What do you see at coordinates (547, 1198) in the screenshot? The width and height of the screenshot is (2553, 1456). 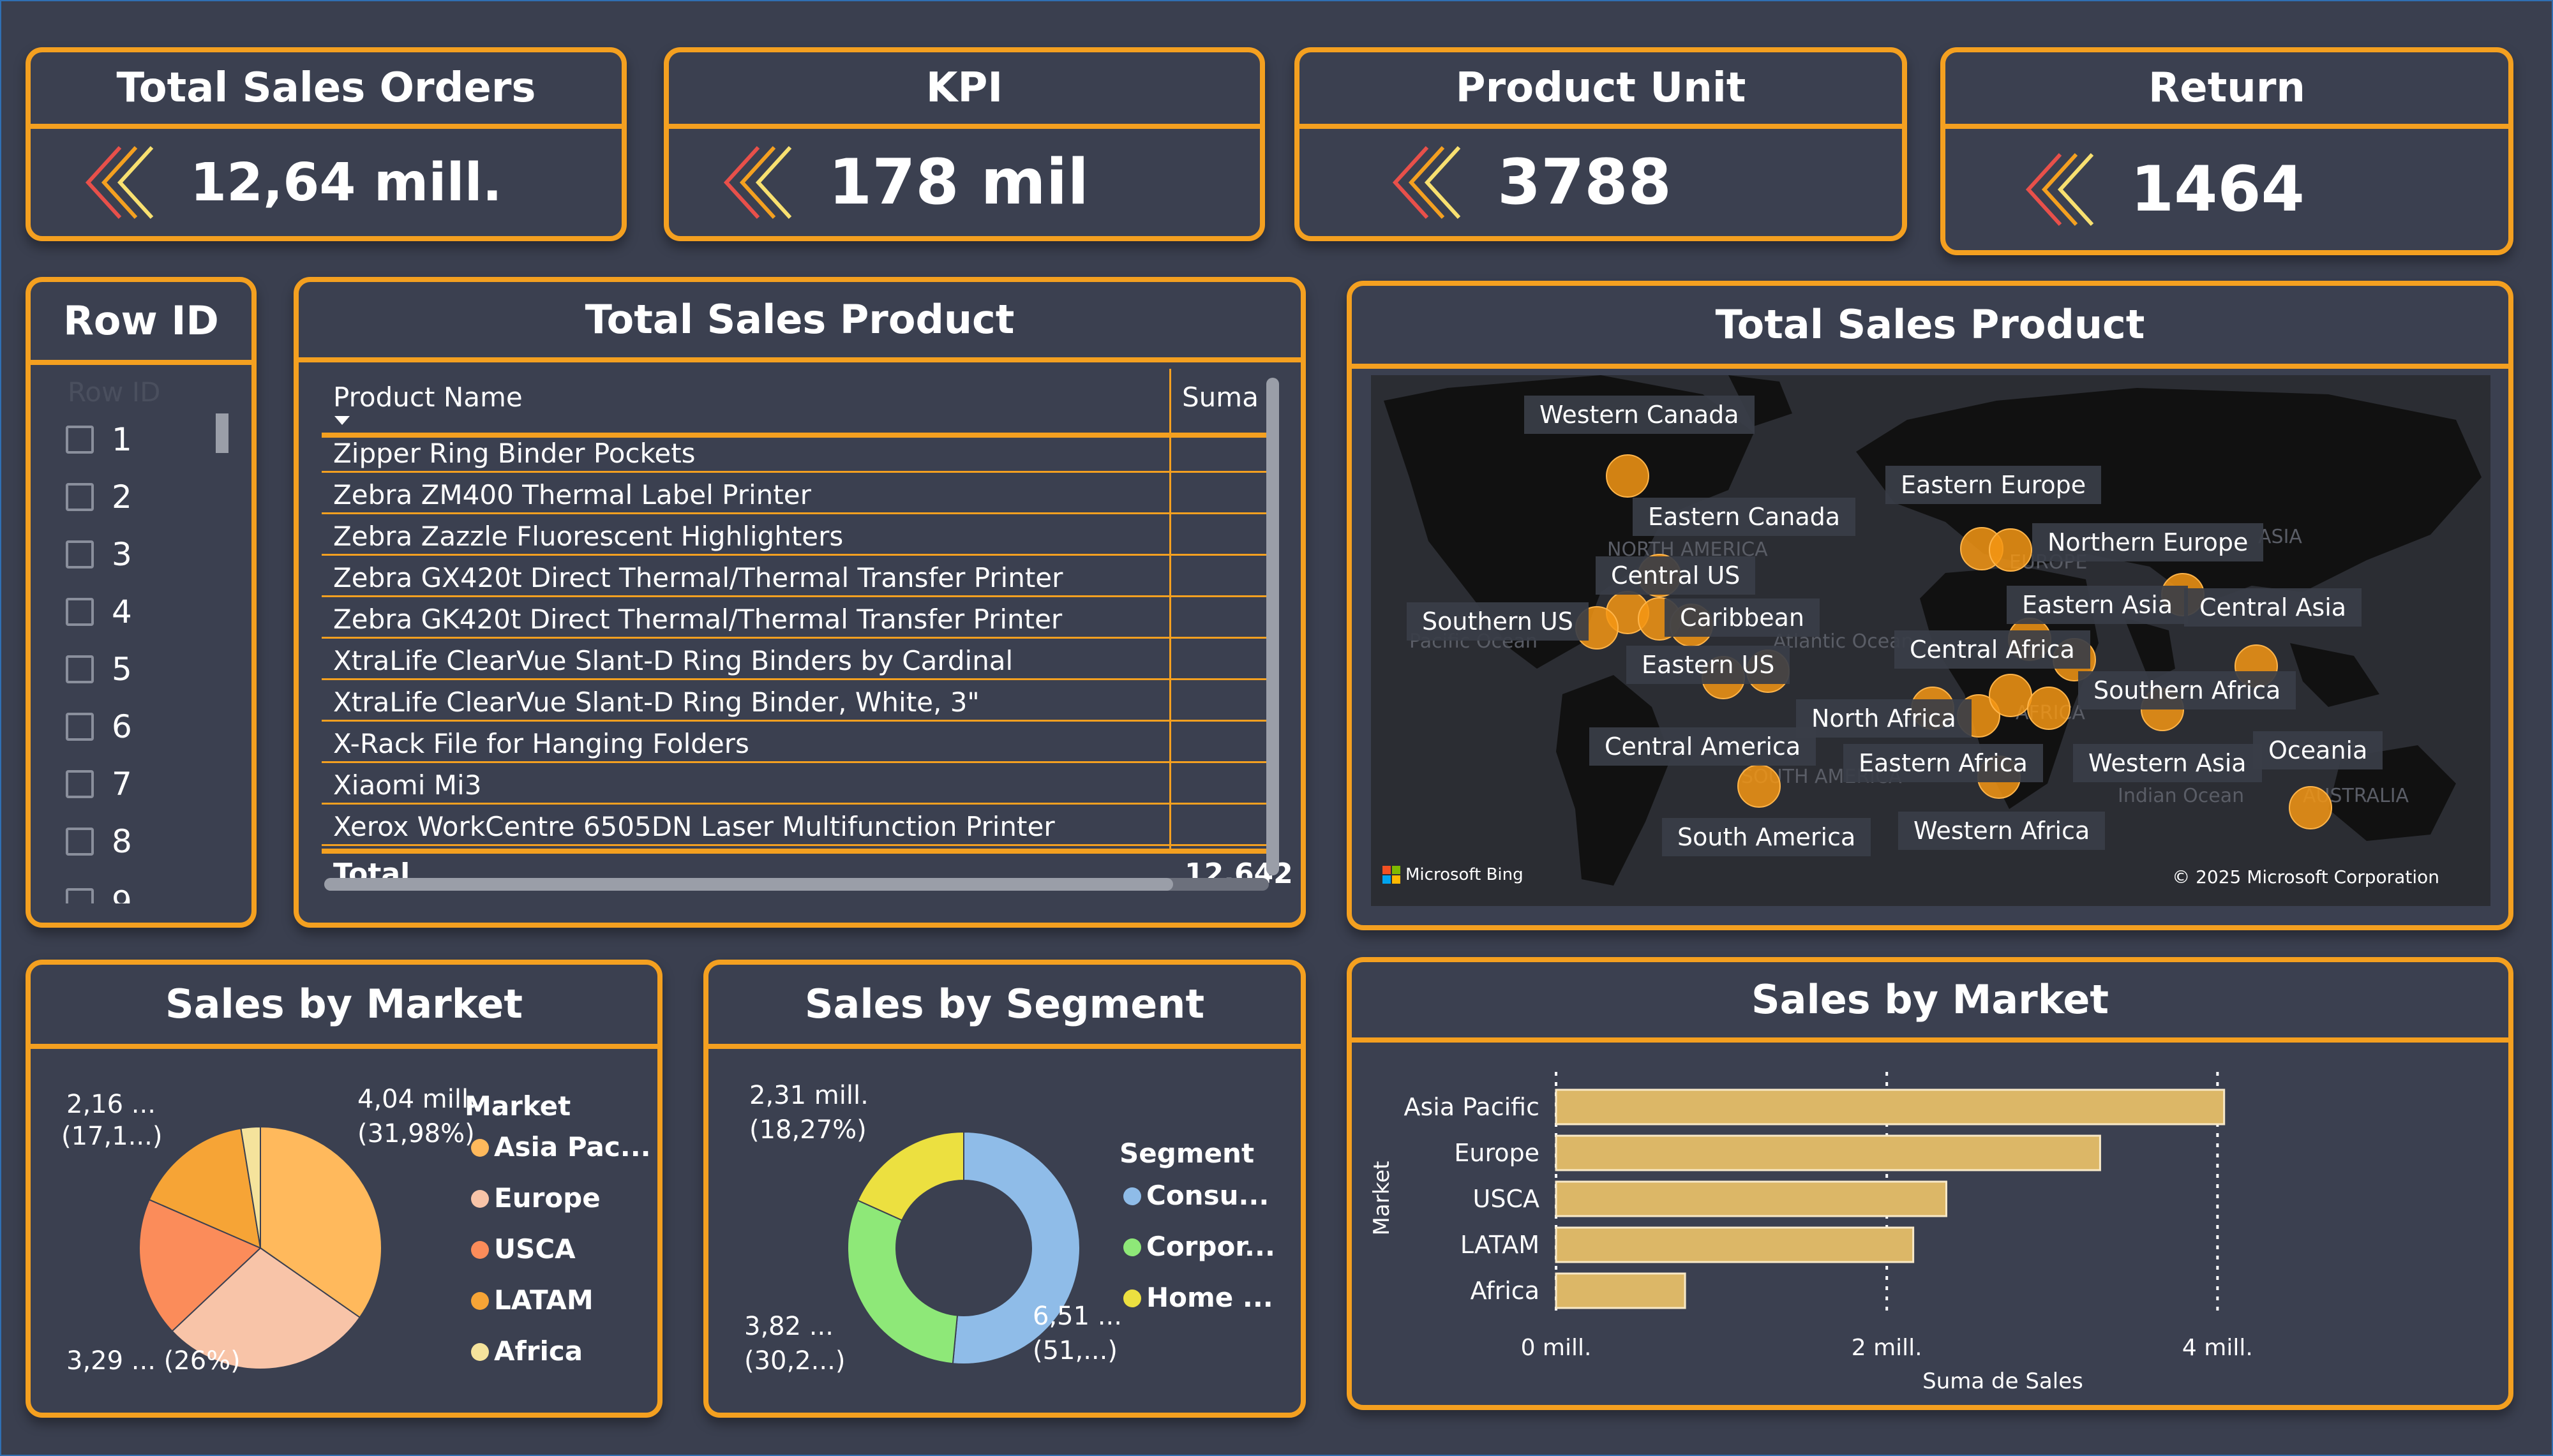 I see `legend-item: Europe` at bounding box center [547, 1198].